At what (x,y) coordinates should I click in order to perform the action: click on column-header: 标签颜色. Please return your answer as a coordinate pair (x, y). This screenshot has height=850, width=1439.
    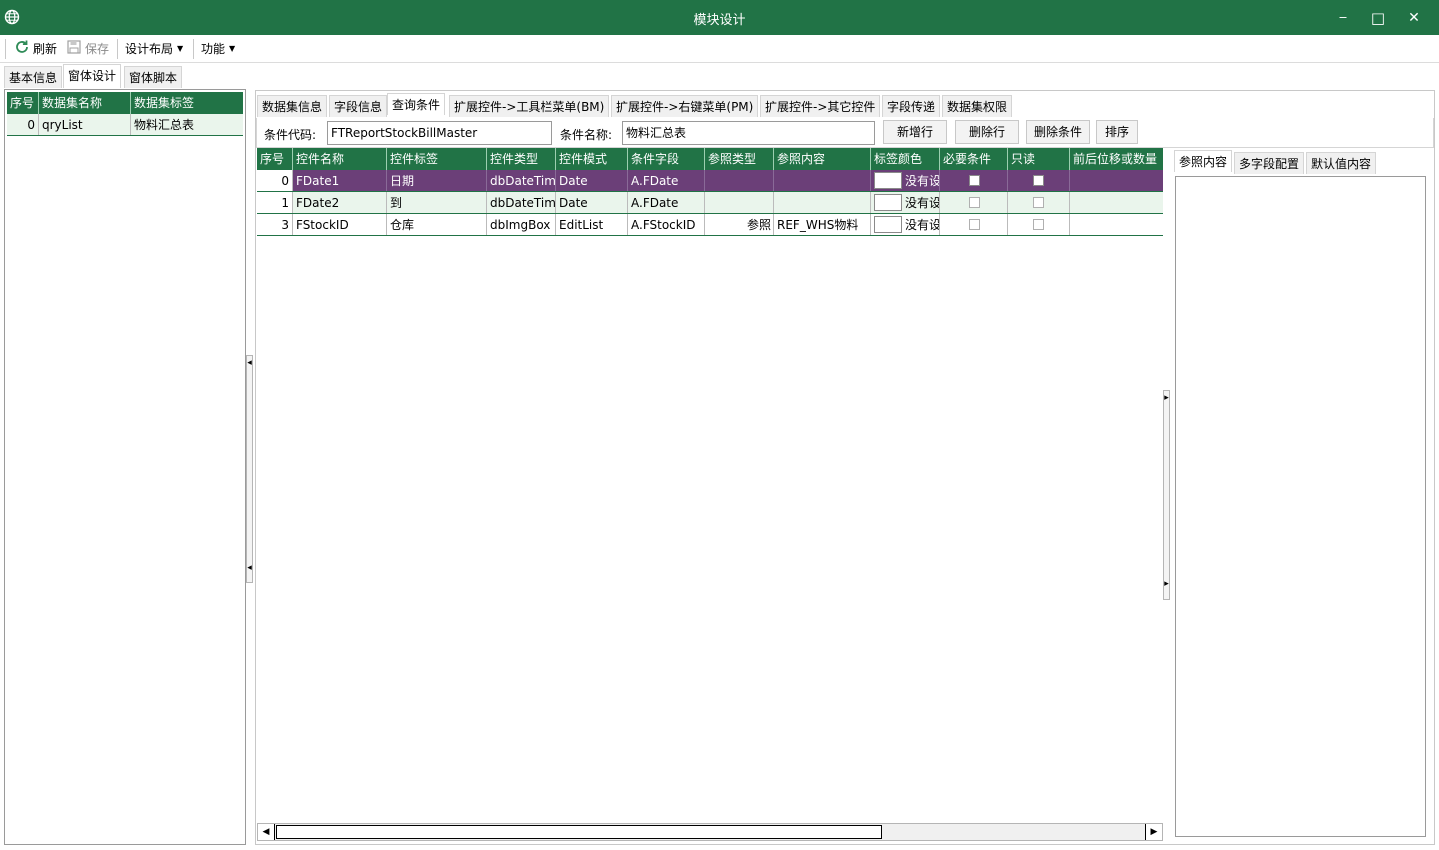
    Looking at the image, I should click on (905, 159).